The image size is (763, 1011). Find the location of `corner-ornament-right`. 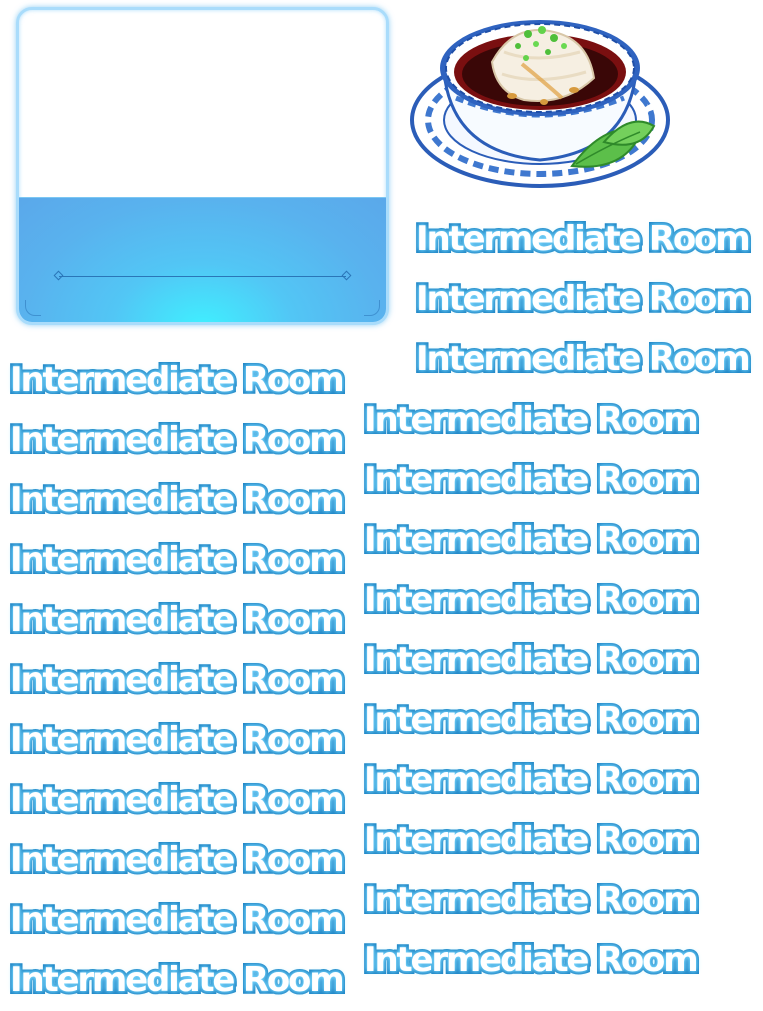

corner-ornament-right is located at coordinates (372, 308).